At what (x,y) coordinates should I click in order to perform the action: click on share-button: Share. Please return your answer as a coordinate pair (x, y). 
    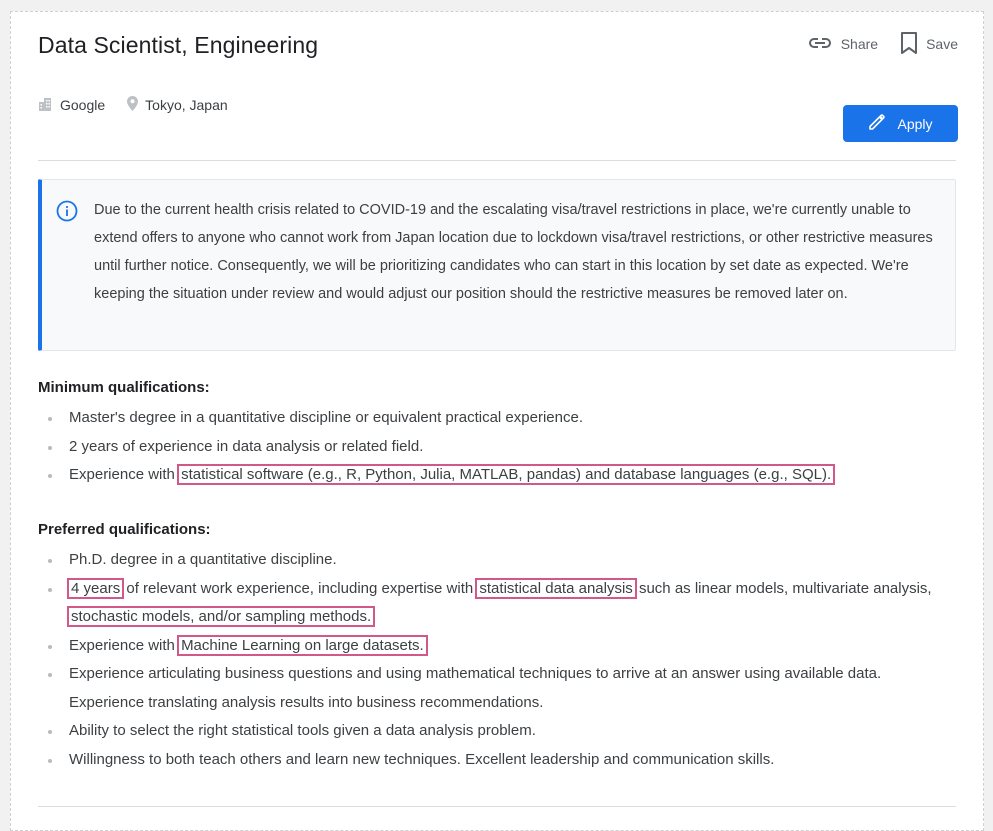
    Looking at the image, I should click on (842, 44).